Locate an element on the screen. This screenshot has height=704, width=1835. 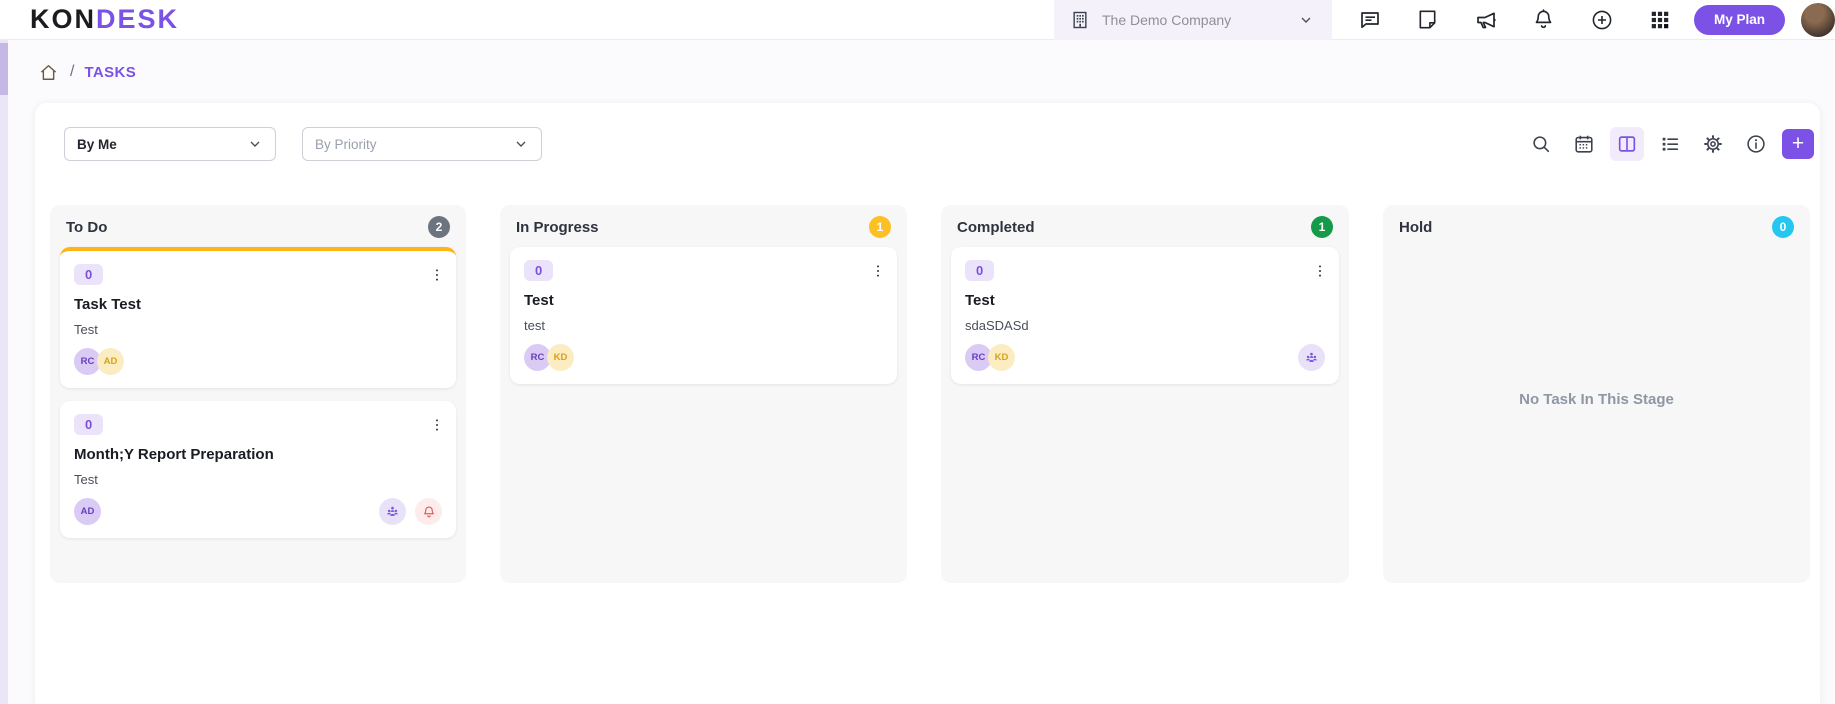
apps-grid-icon is located at coordinates (1660, 20).